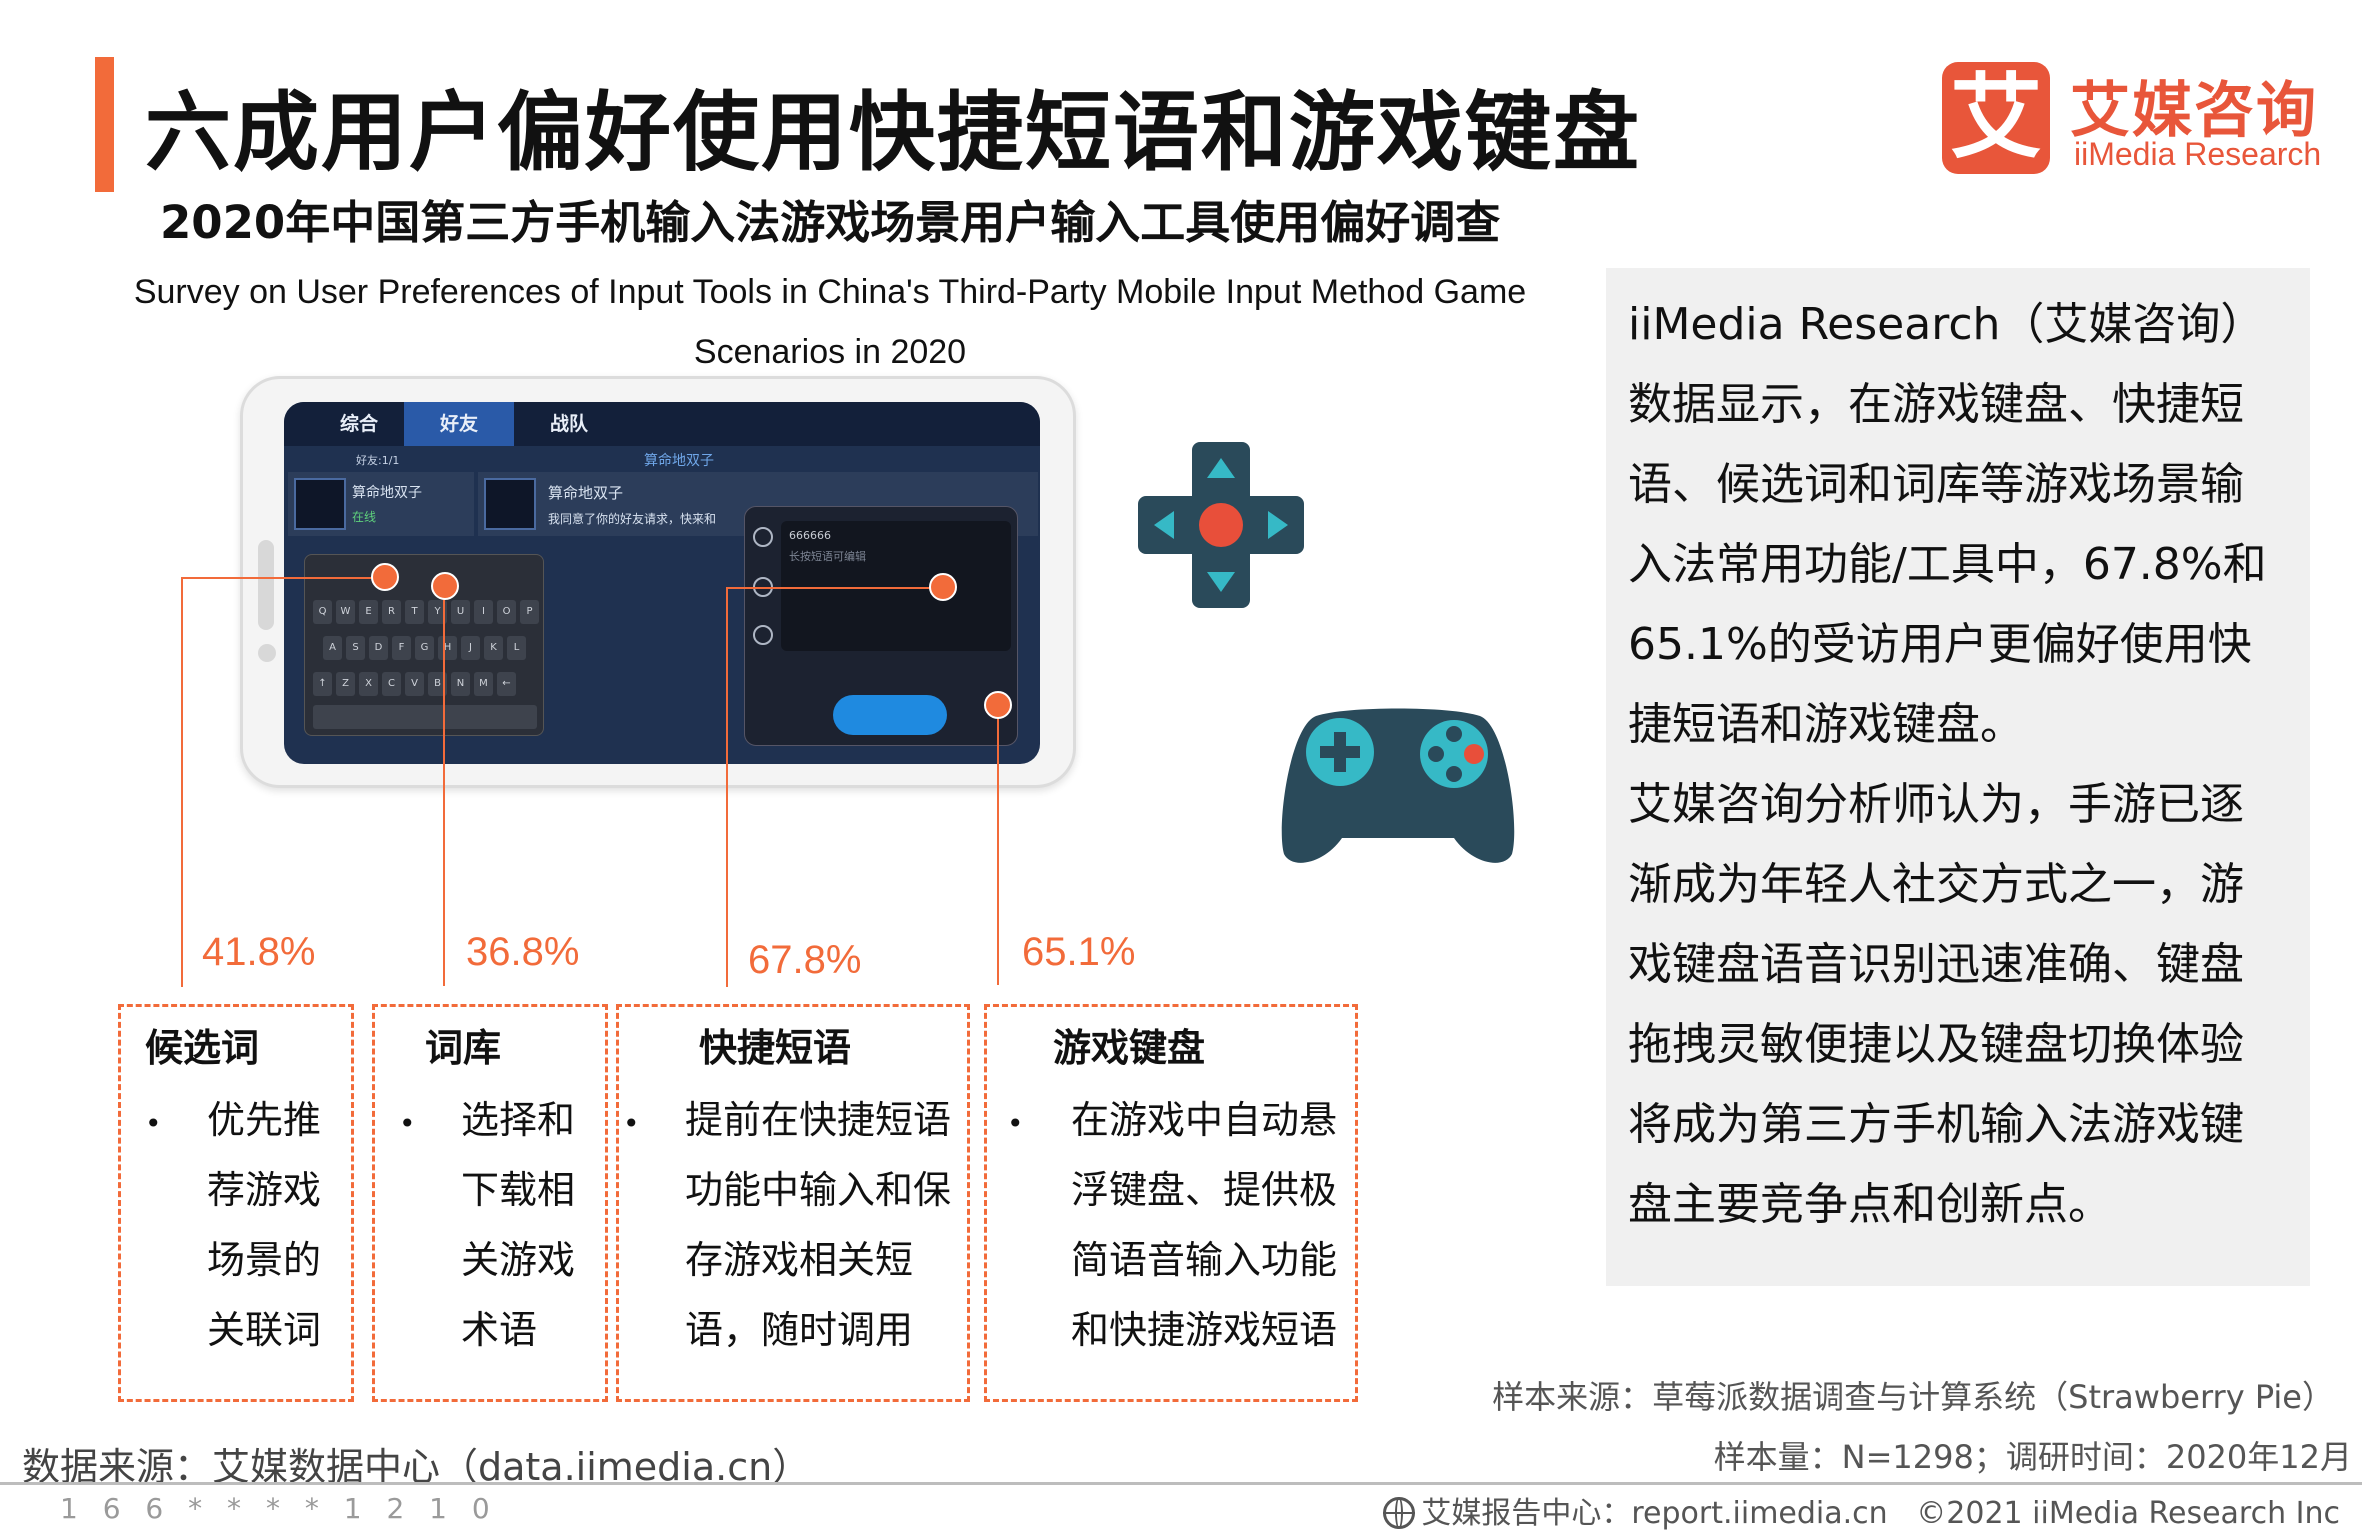  I want to click on chat-header: 算命地双子, so click(679, 461).